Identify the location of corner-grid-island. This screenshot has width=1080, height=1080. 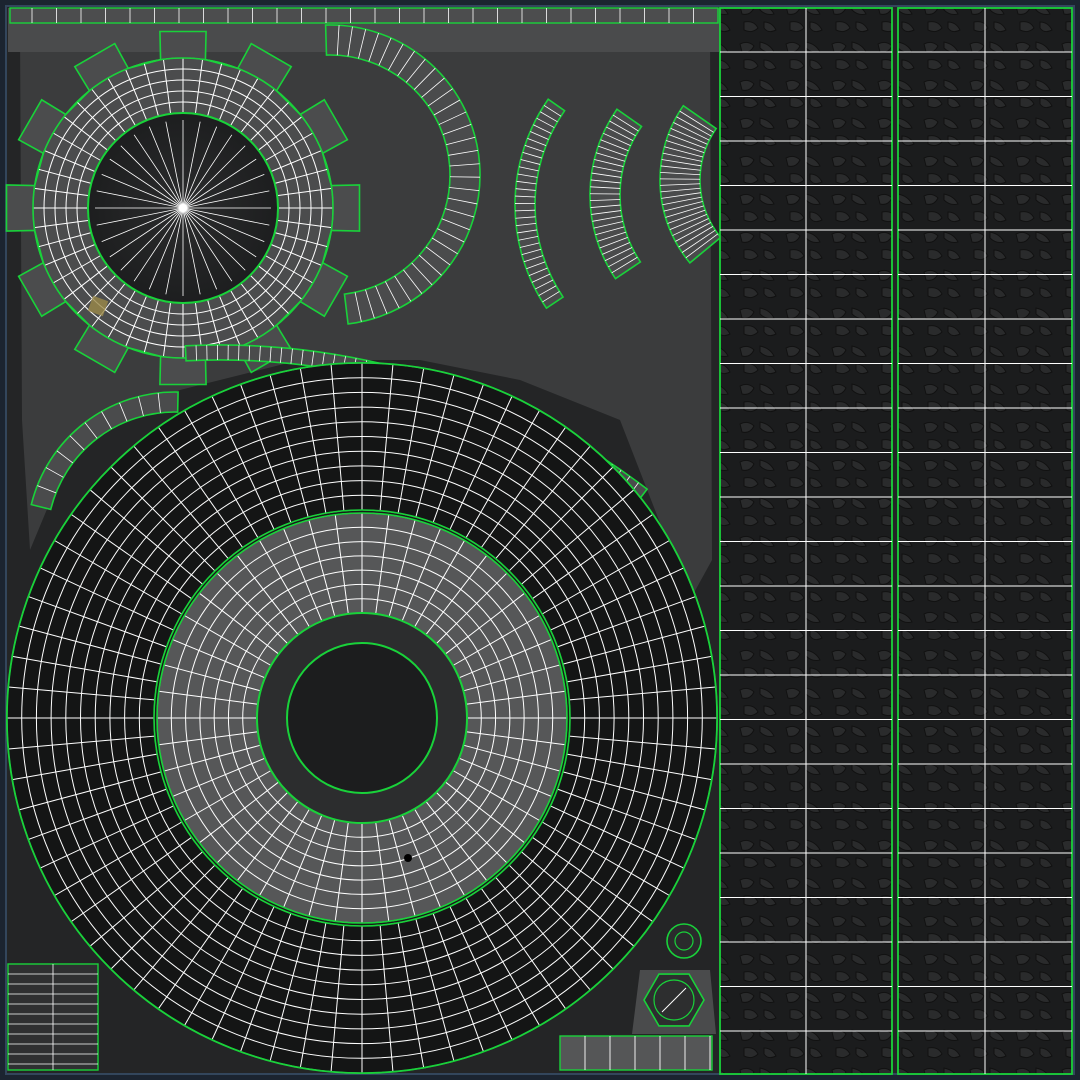
(53, 1017).